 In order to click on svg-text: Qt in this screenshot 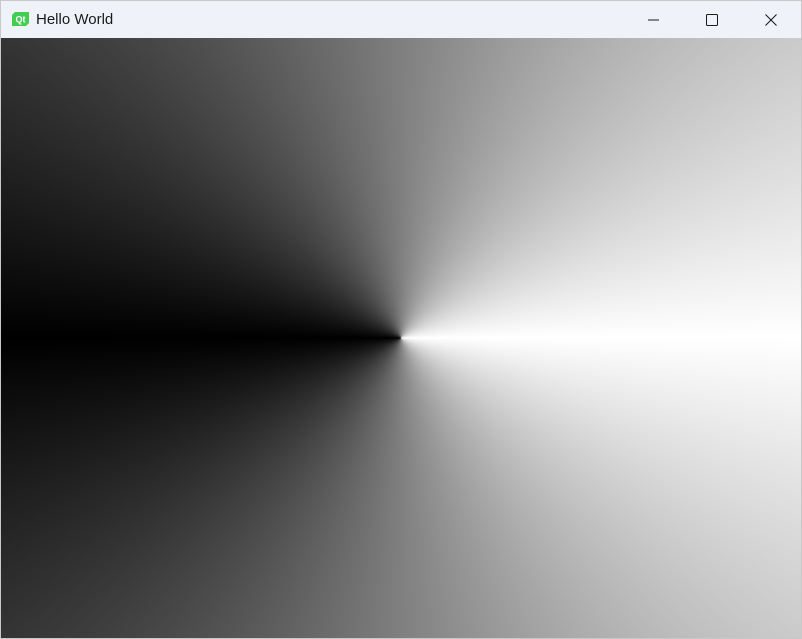, I will do `click(21, 20)`.